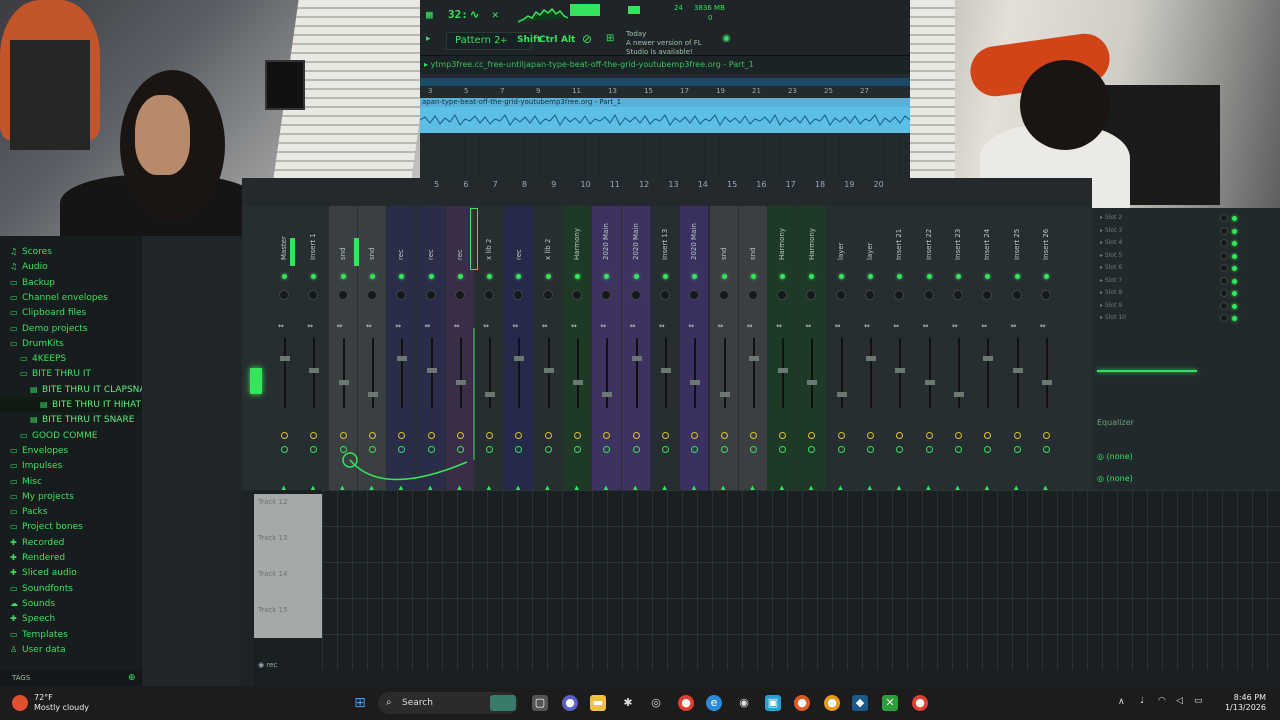 Image resolution: width=1280 pixels, height=720 pixels. Describe the element at coordinates (1170, 318) in the screenshot. I see `fx-slot: ▸ Slot 10` at that location.